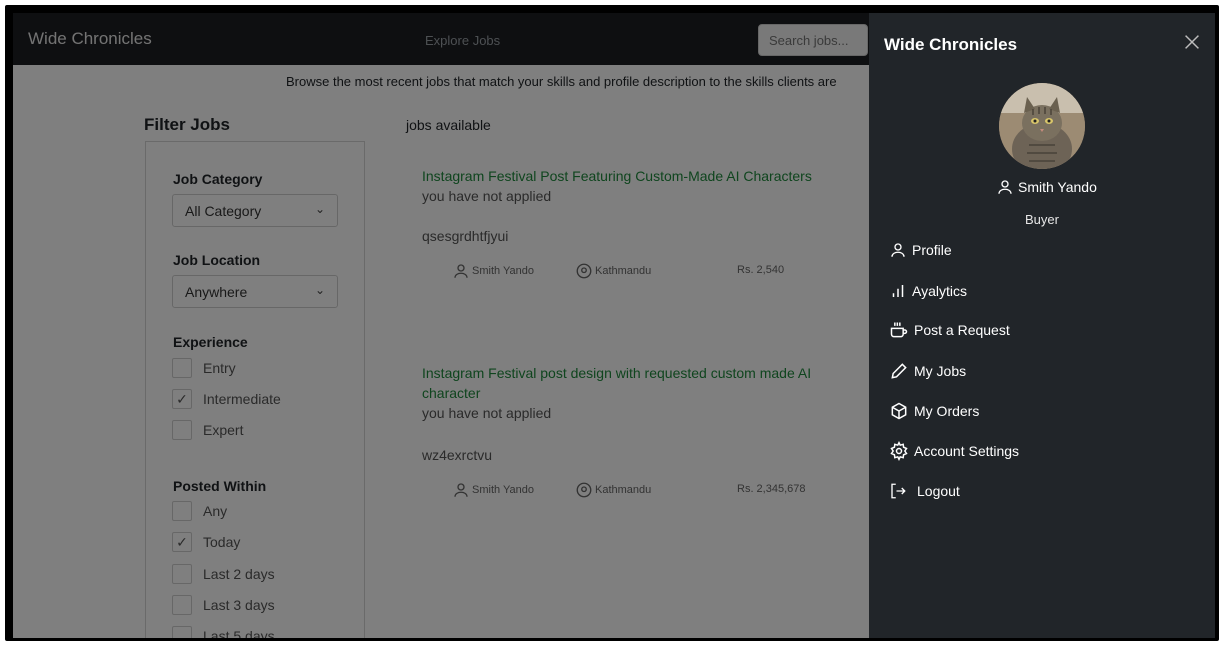 This screenshot has height=646, width=1224. I want to click on menu-item-my-orders: My Orders, so click(934, 411).